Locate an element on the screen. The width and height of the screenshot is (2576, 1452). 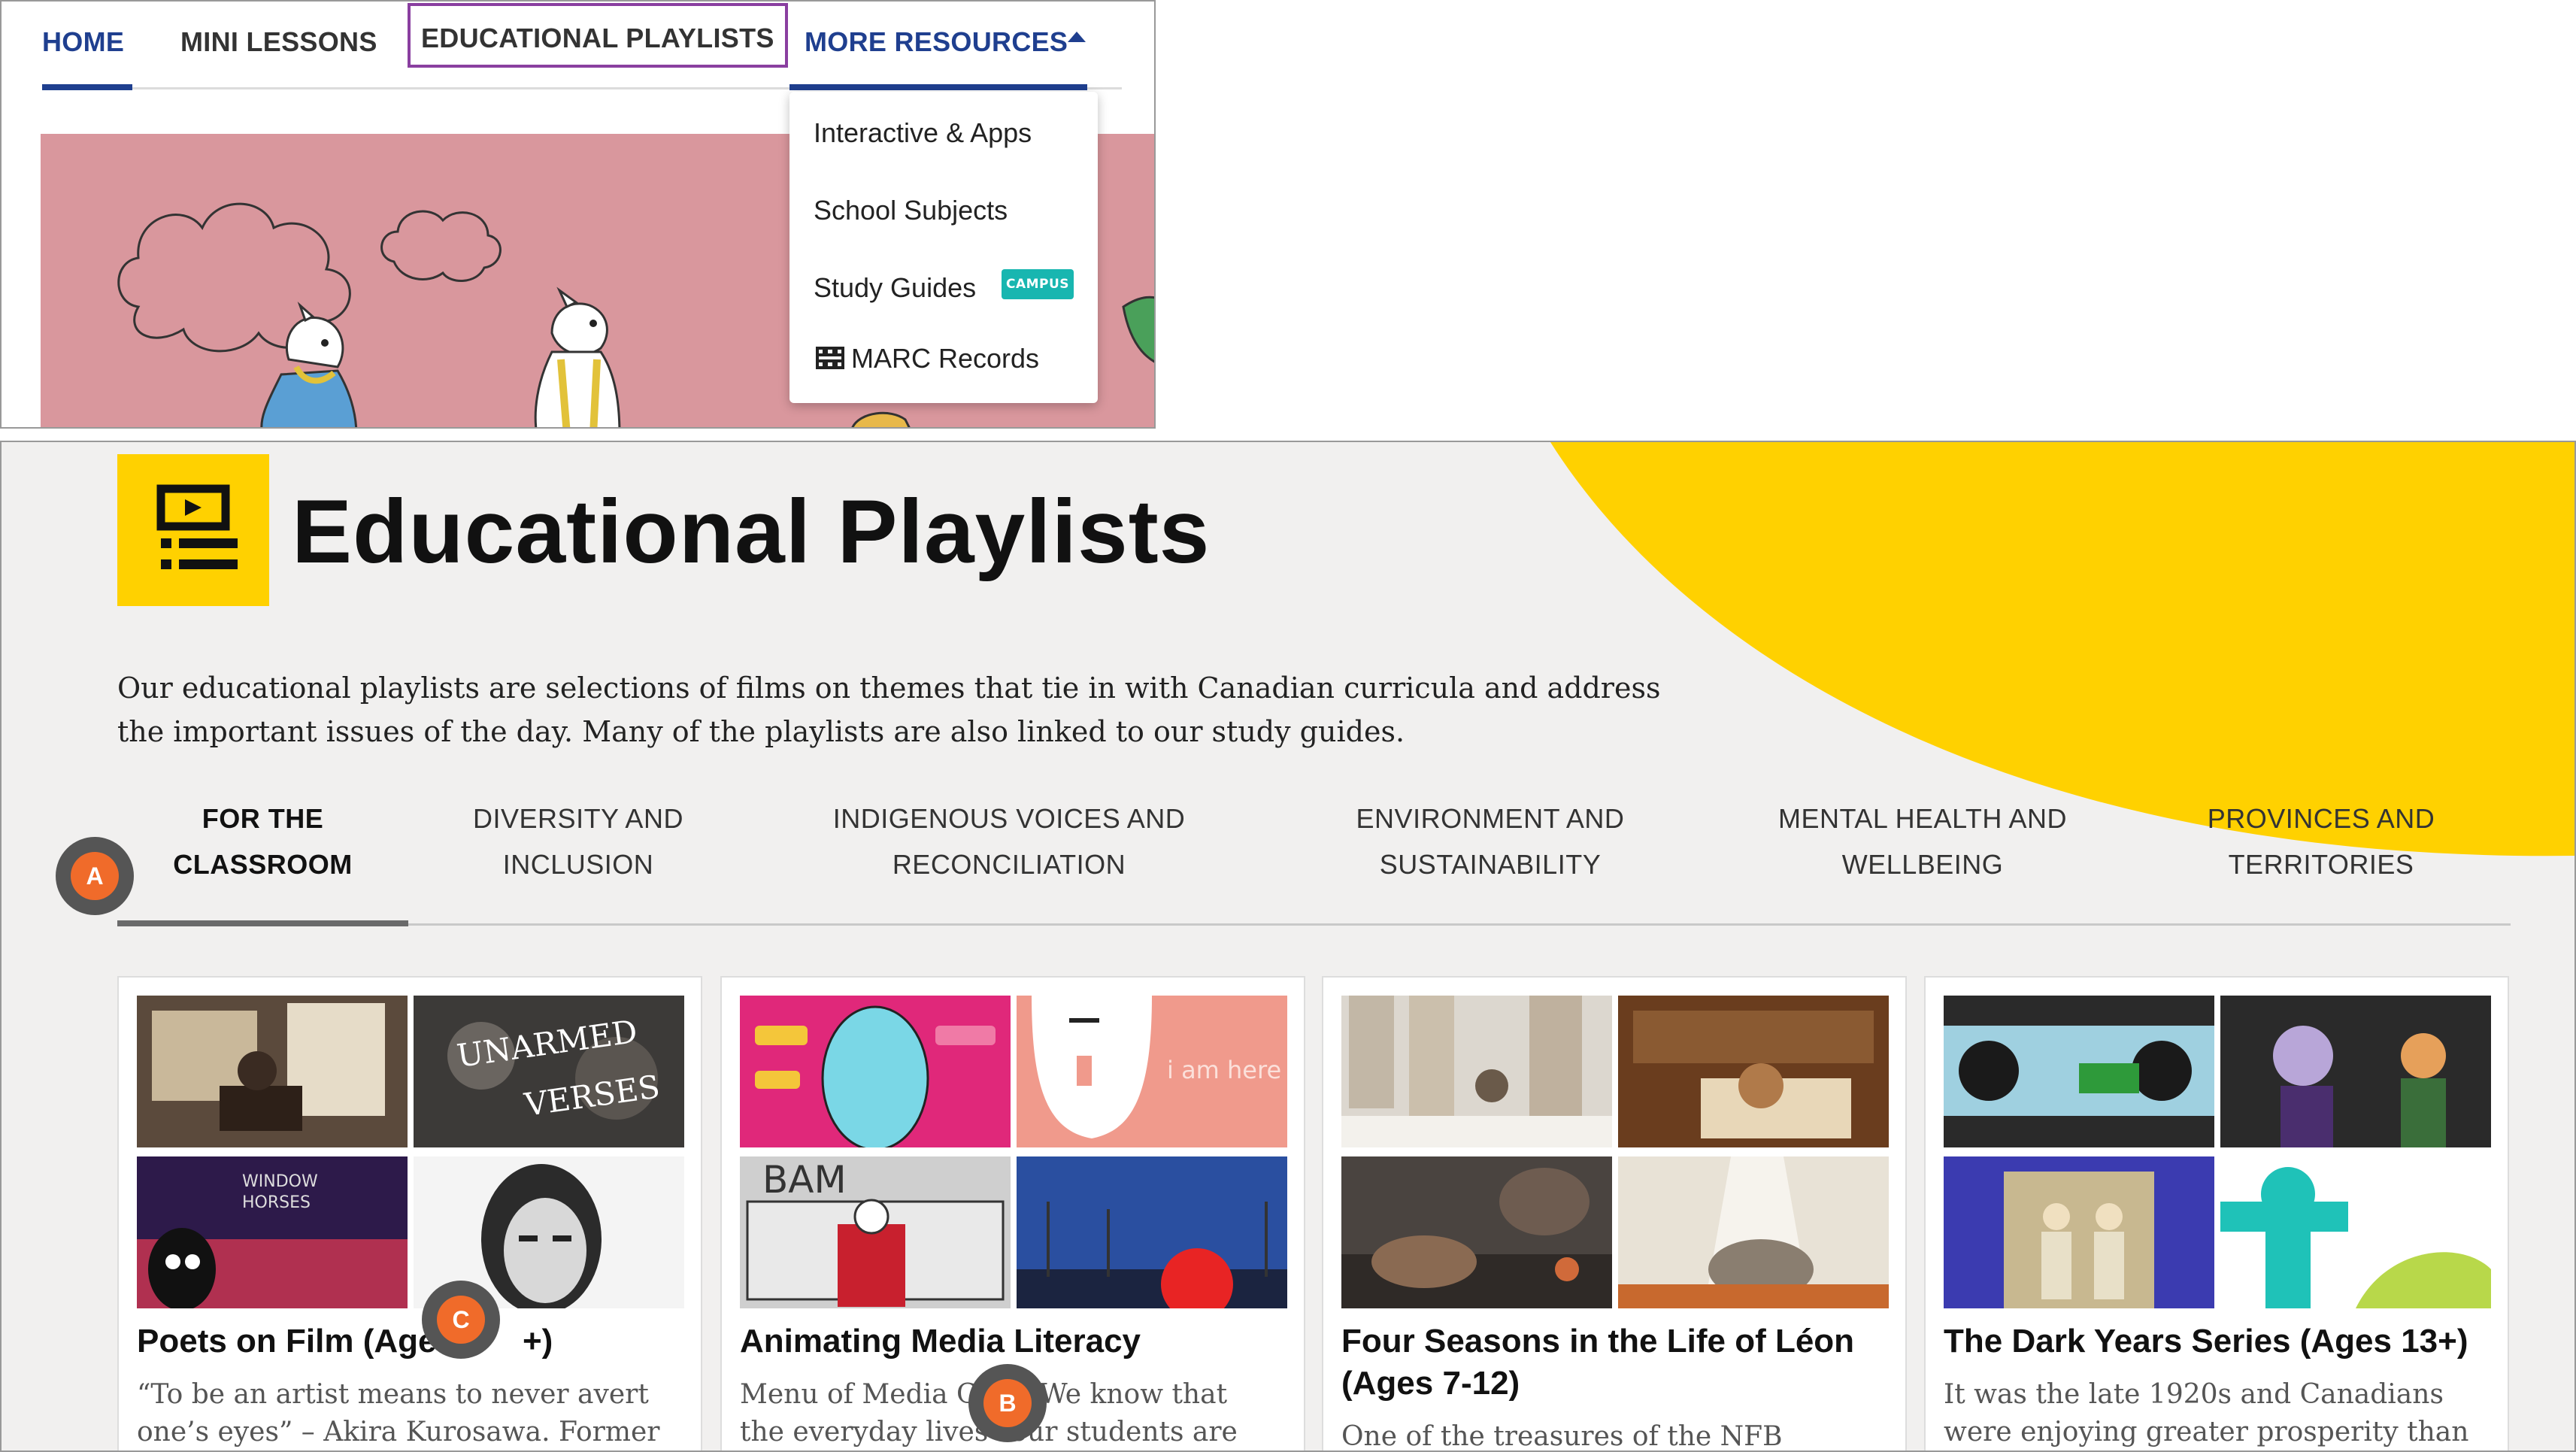
annotation-marker-label: A is located at coordinates (95, 876).